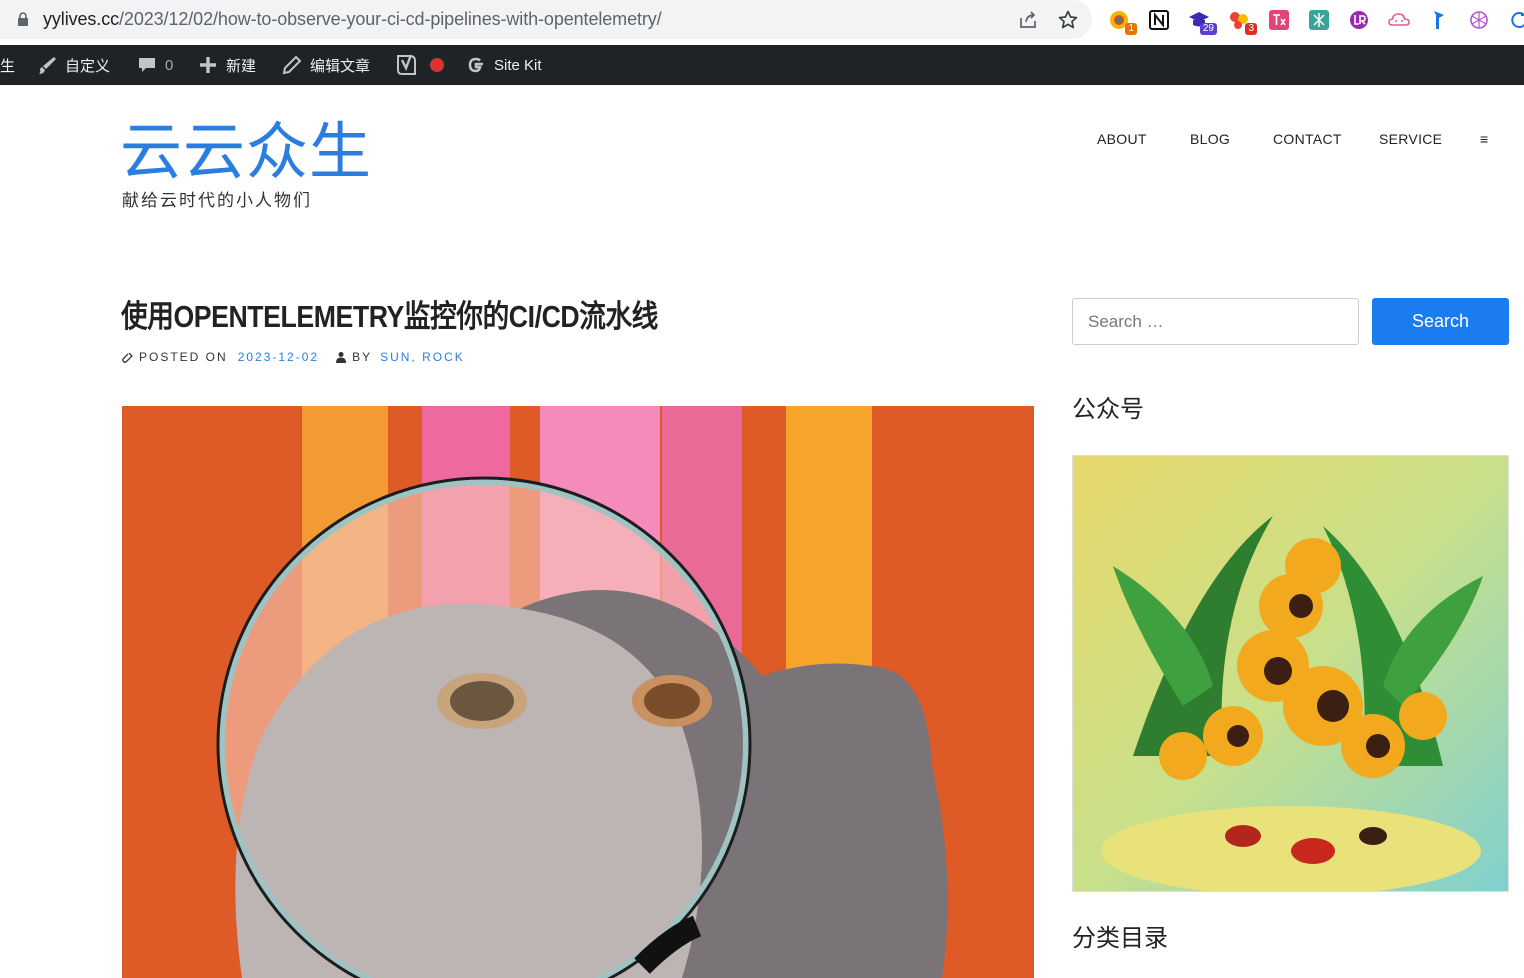 Image resolution: width=1524 pixels, height=978 pixels. Describe the element at coordinates (47, 65) in the screenshot. I see `paintbrush-icon` at that location.